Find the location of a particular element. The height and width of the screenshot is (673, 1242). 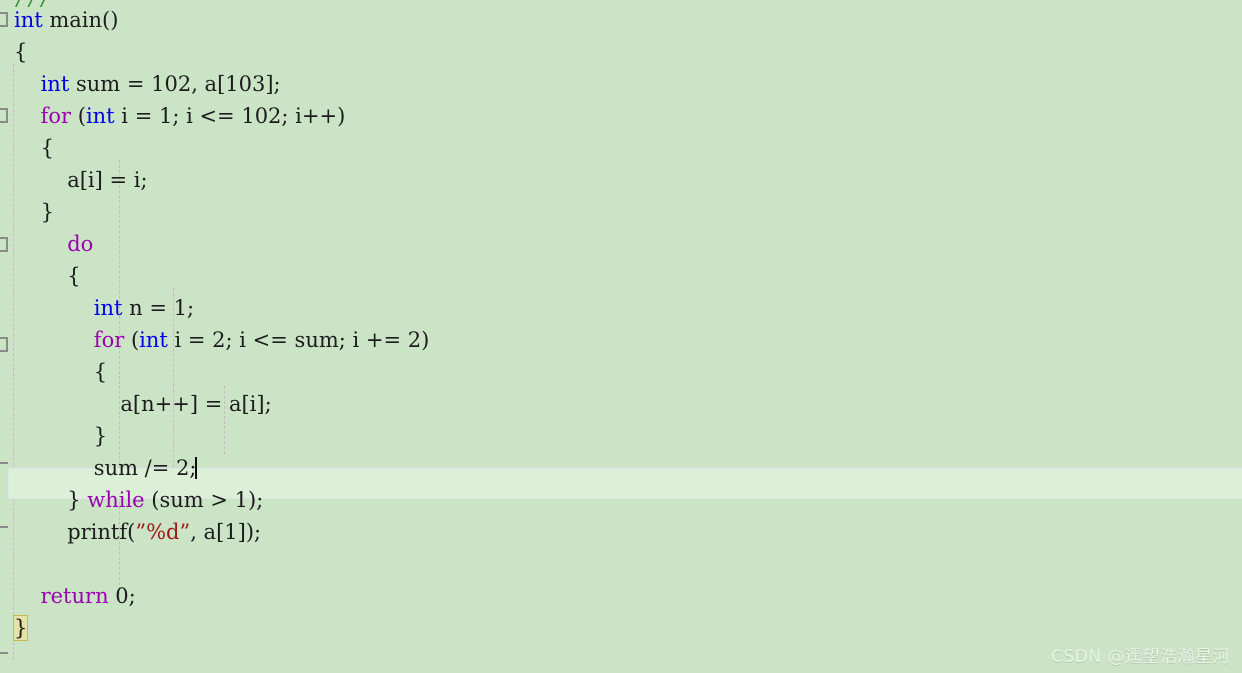

code-line: a[i] = i; is located at coordinates (621, 180).